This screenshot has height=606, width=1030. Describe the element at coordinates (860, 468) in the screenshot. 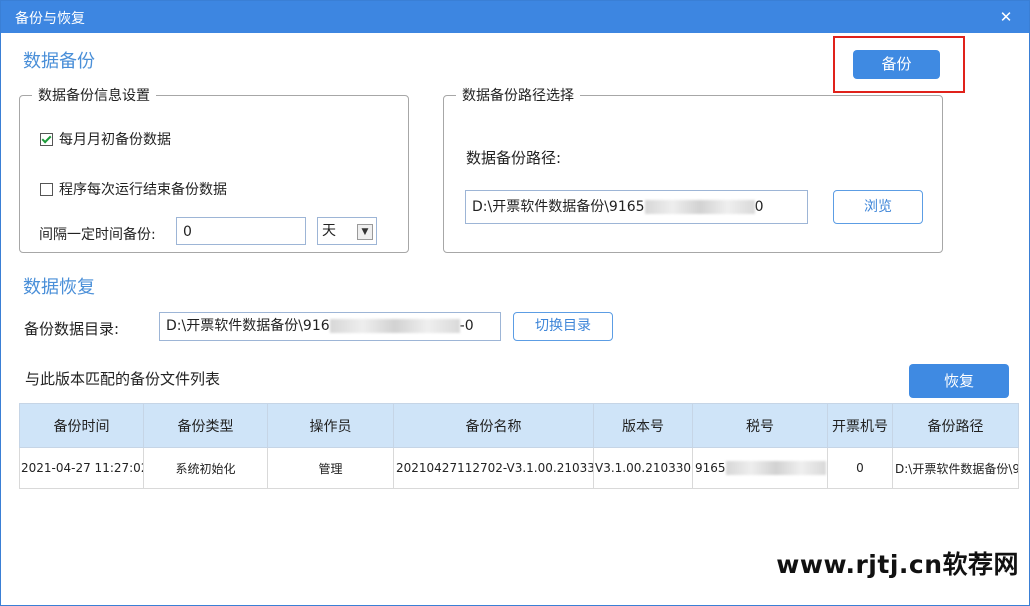

I see `cell-machine-no: 0` at that location.